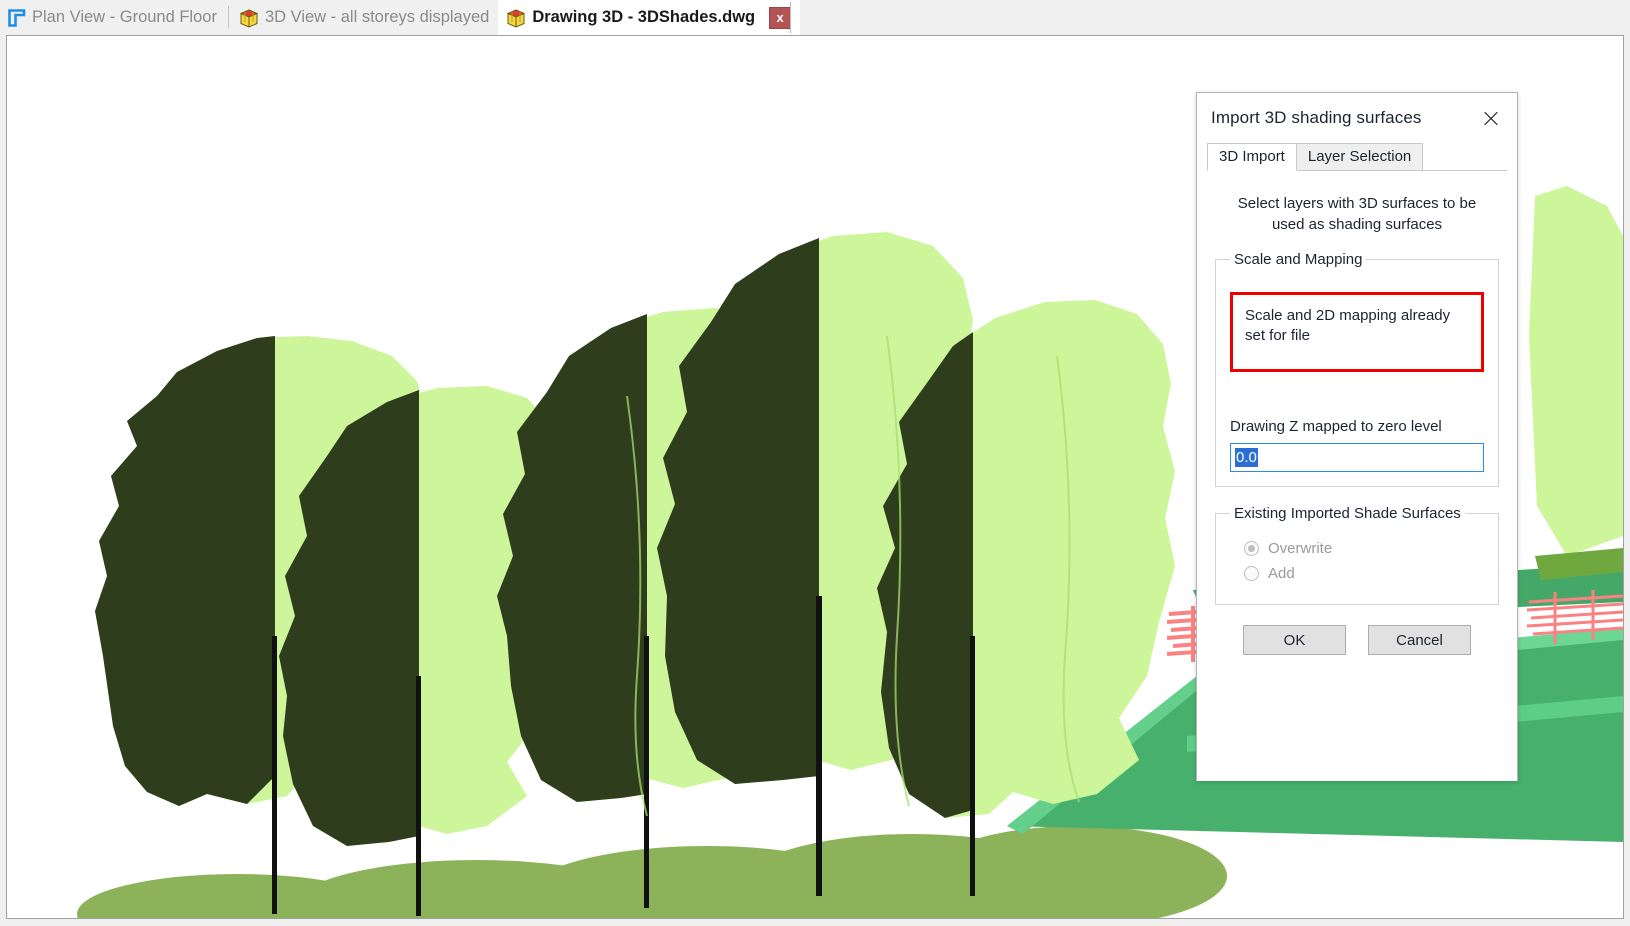 The height and width of the screenshot is (926, 1630). Describe the element at coordinates (1251, 573) in the screenshot. I see `radio-add-indicator` at that location.